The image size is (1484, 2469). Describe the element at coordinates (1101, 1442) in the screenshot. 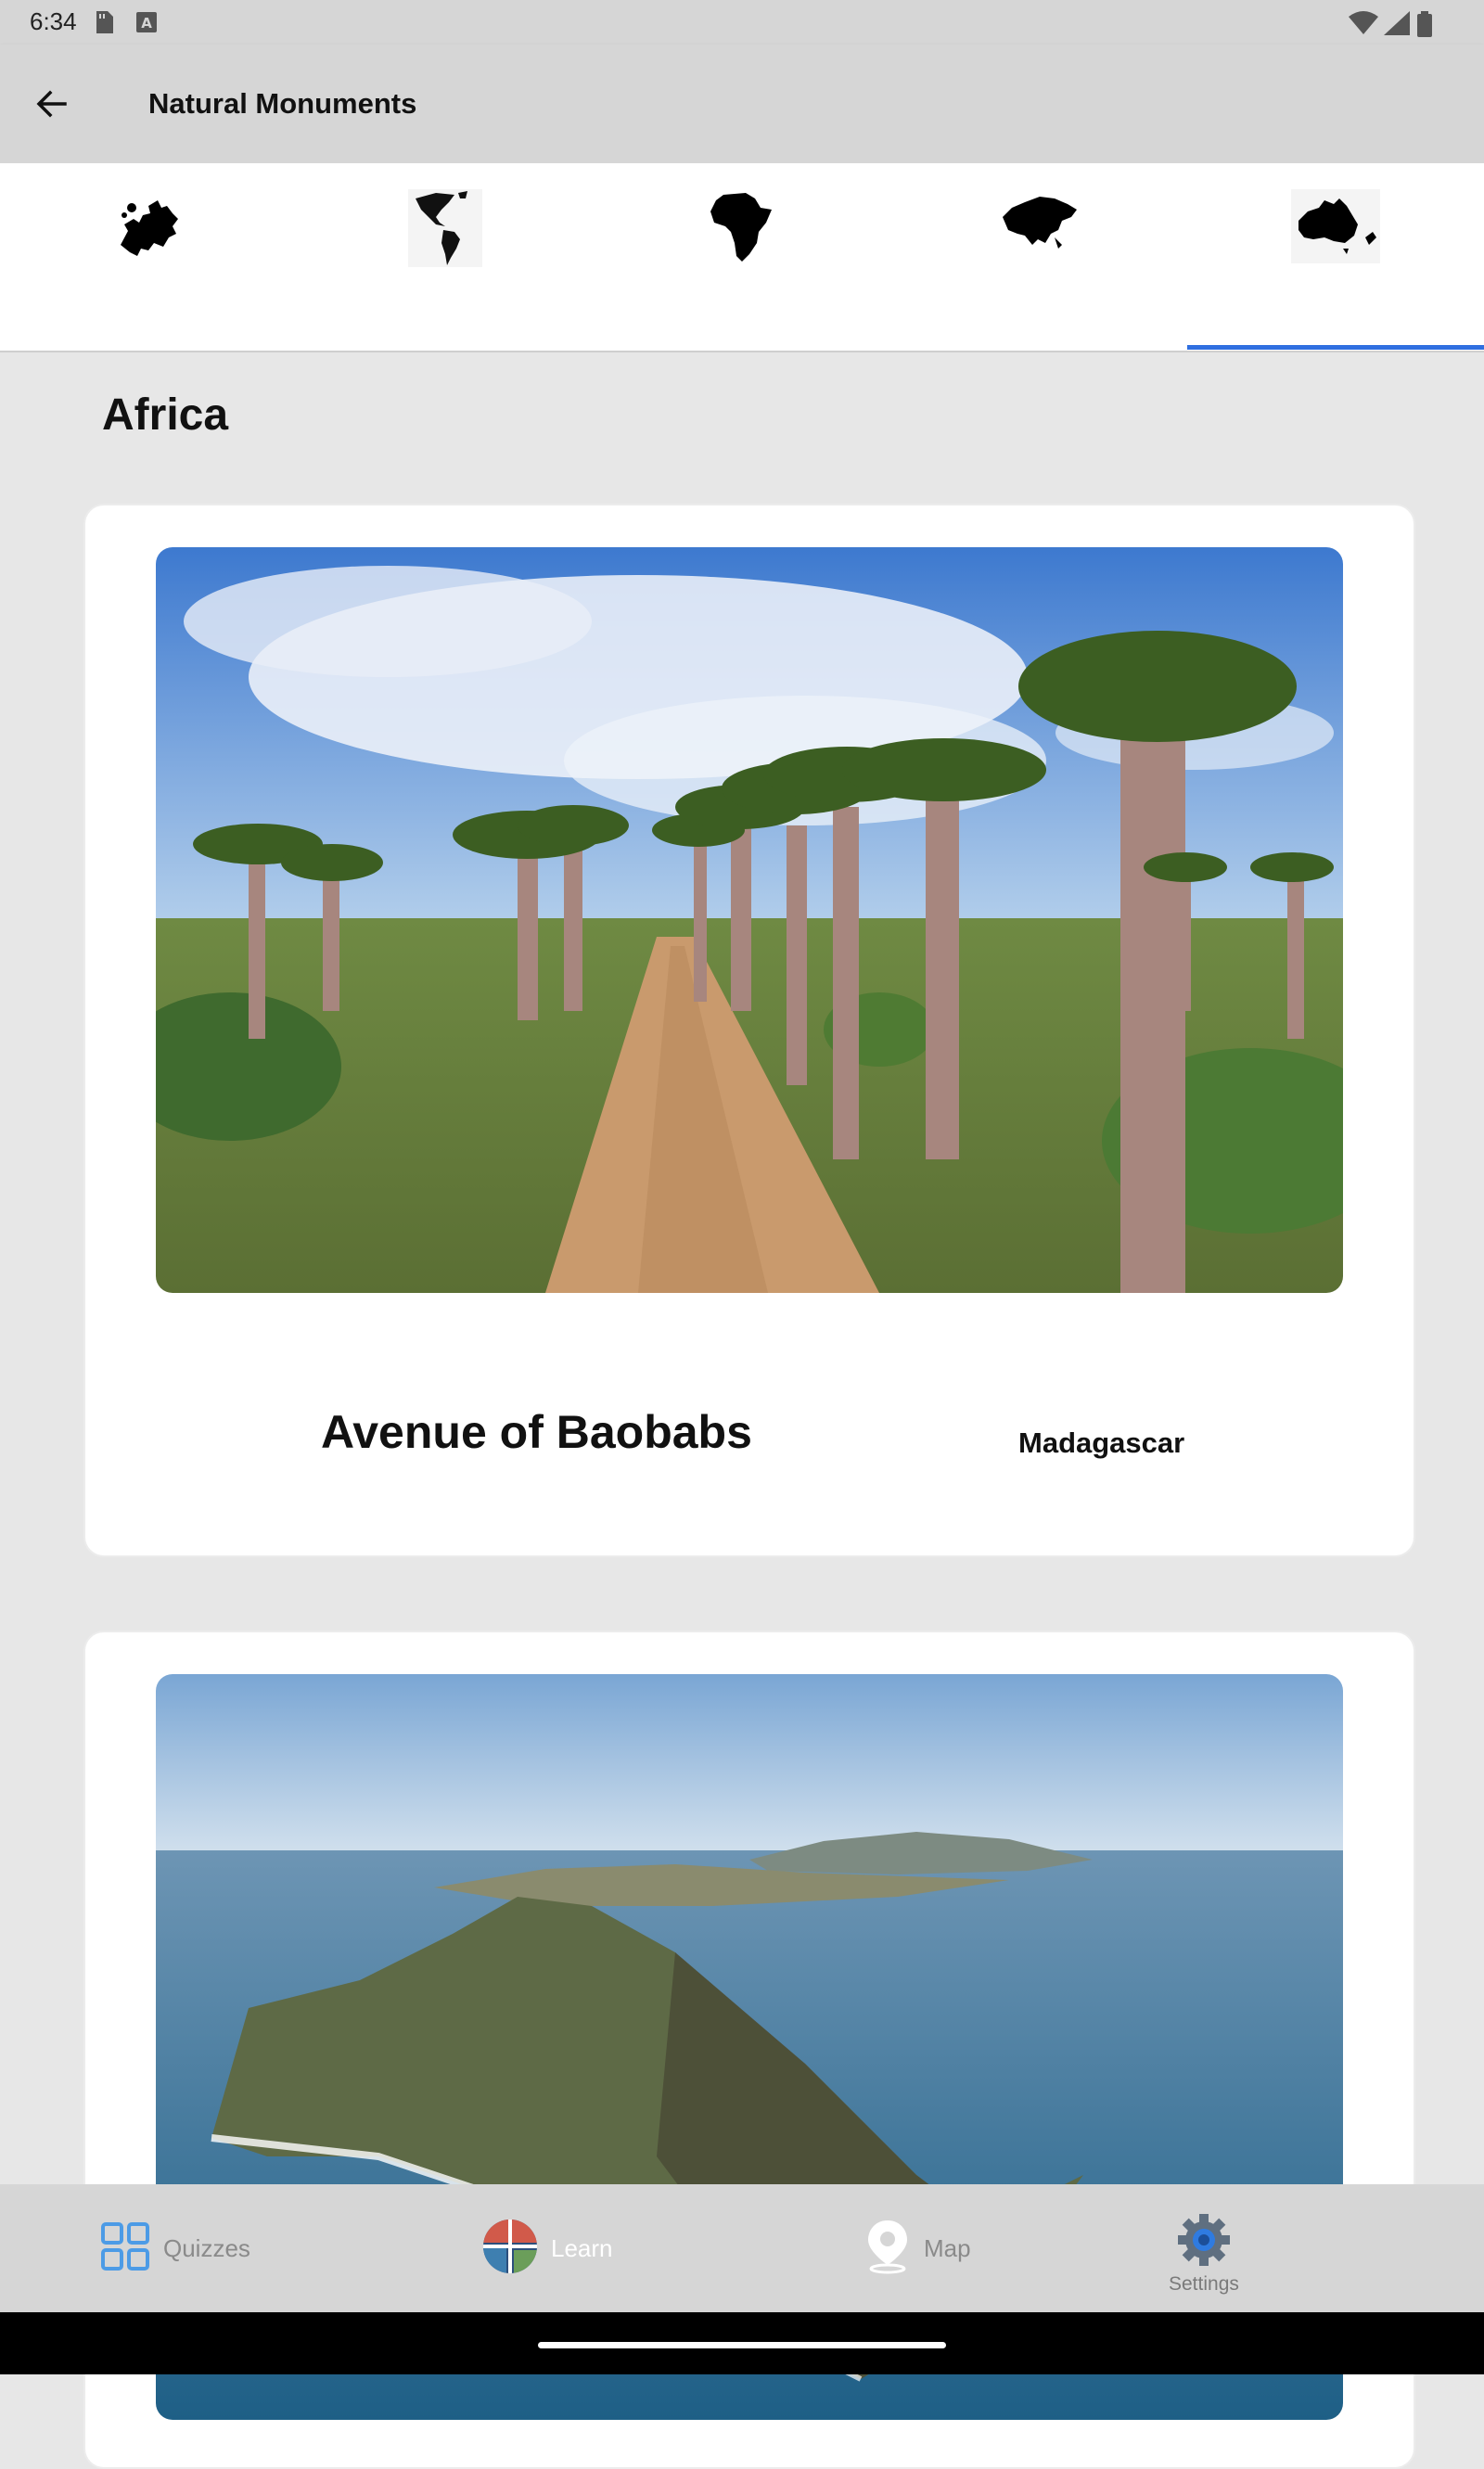

I see `monument-country: Madagascar` at that location.